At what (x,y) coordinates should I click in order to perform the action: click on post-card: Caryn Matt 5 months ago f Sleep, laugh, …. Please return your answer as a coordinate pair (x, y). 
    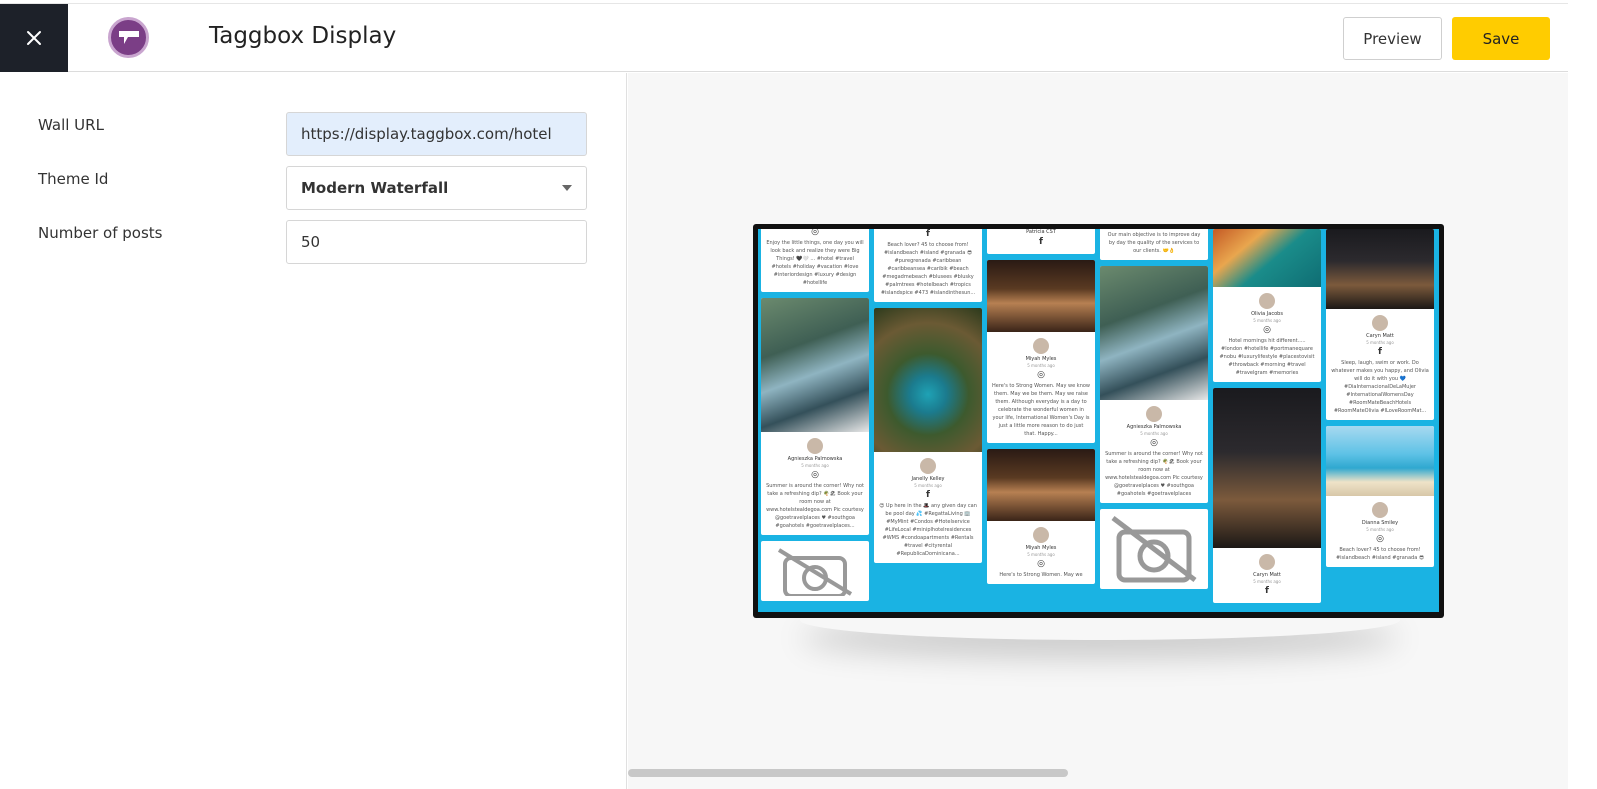
    Looking at the image, I should click on (1380, 324).